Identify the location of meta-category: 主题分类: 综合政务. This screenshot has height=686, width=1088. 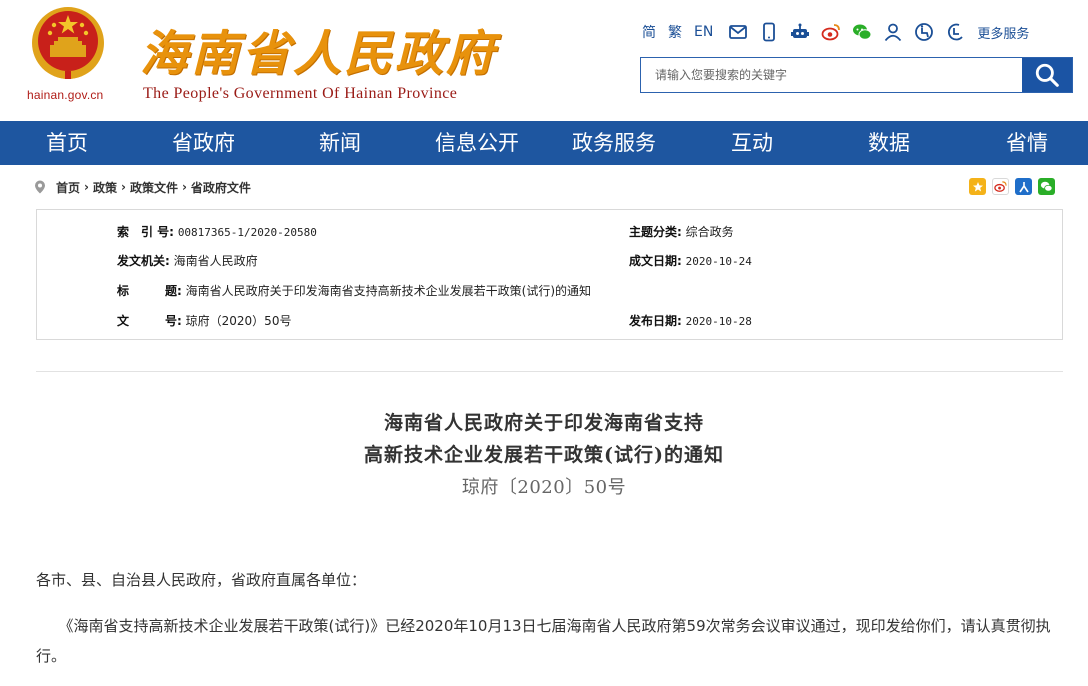
(681, 231).